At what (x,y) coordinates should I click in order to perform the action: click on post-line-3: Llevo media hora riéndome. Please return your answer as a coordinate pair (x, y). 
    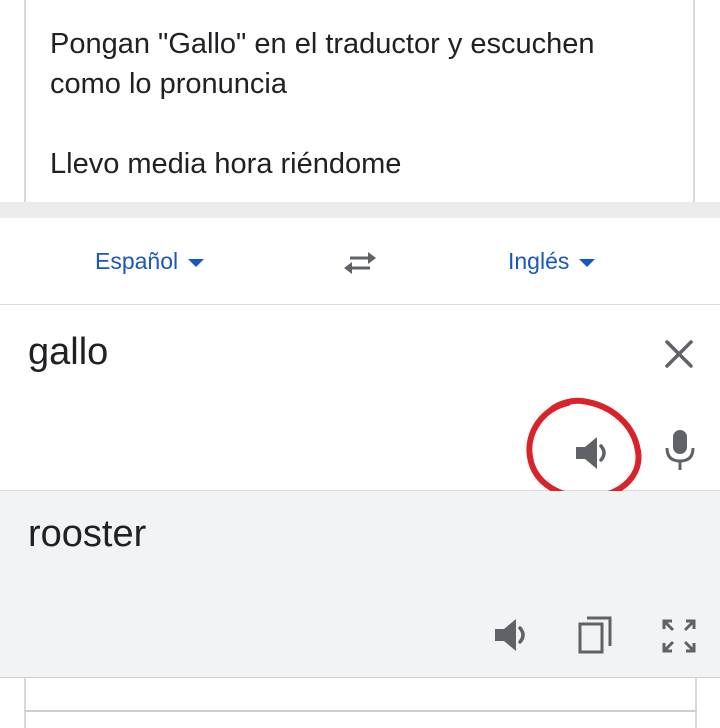
    Looking at the image, I should click on (226, 164).